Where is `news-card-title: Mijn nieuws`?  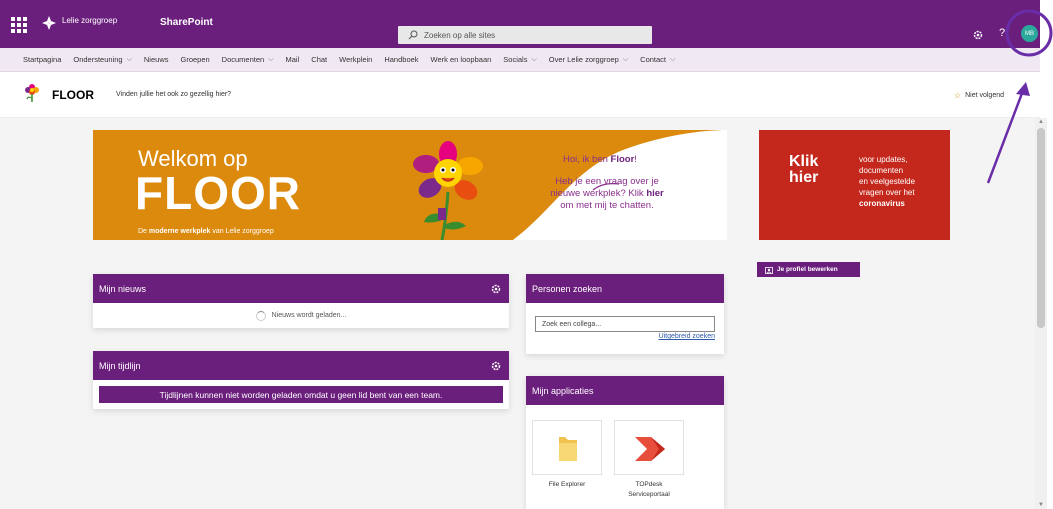
news-card-title: Mijn nieuws is located at coordinates (123, 288).